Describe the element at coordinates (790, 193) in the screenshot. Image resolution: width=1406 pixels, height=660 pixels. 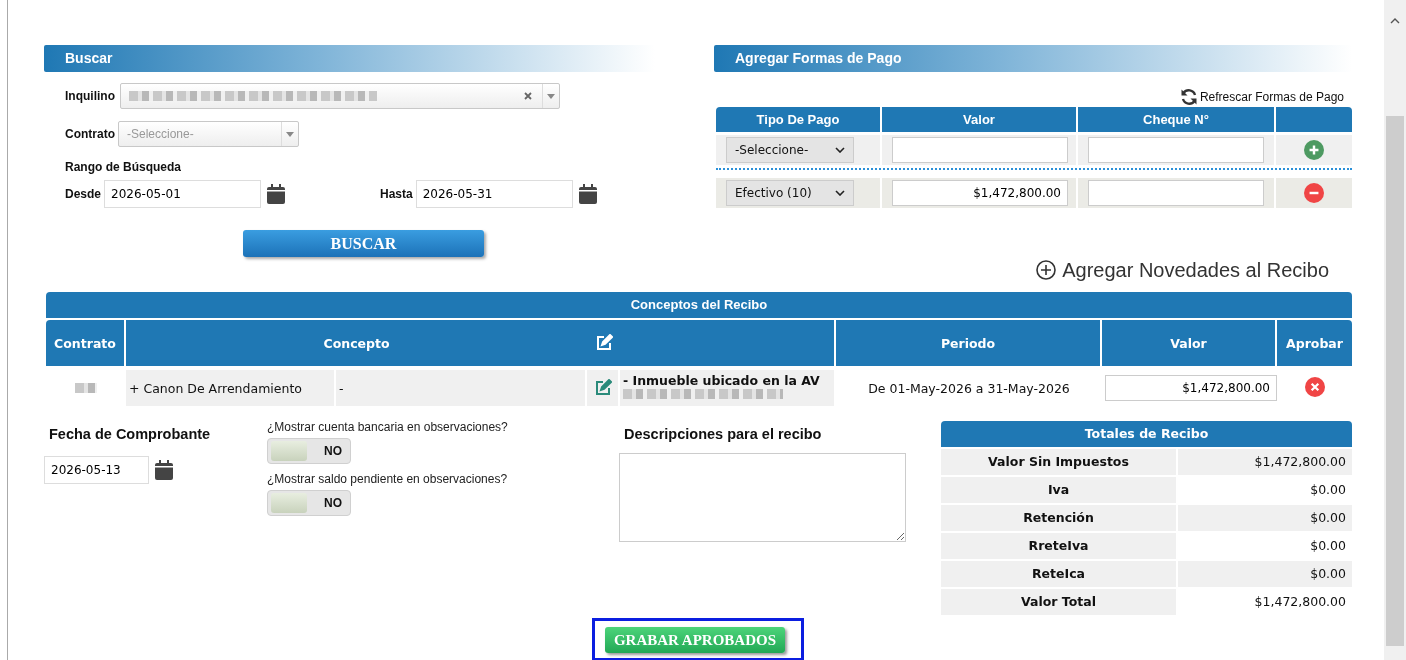
I see `payment-type-select: Efectivo (10)` at that location.